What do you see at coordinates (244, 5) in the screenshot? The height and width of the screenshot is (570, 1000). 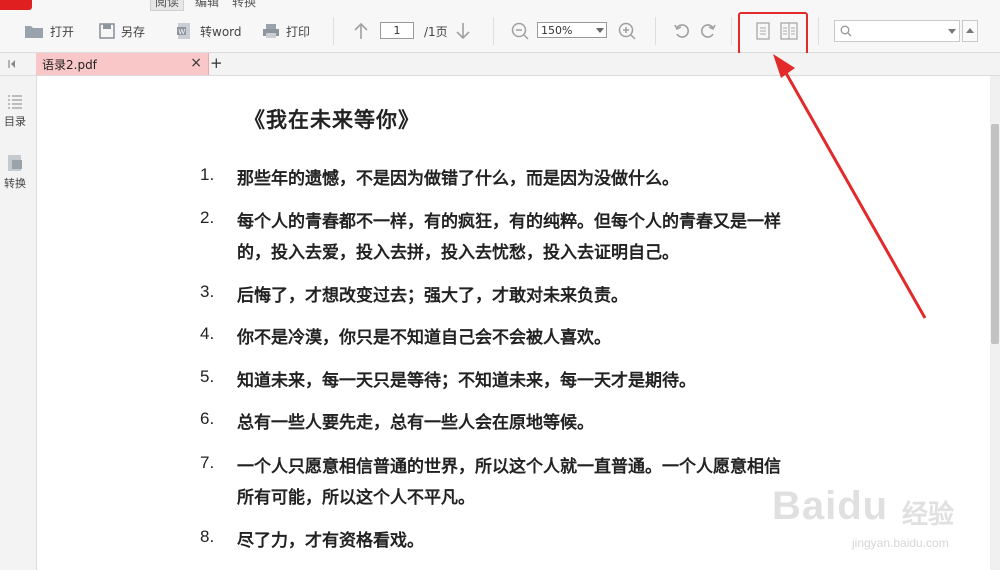 I see `menu-tab-convert: 转换` at bounding box center [244, 5].